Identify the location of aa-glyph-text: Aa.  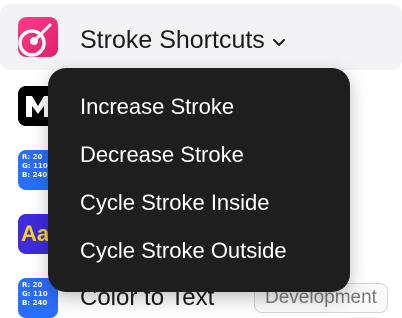
(35, 233).